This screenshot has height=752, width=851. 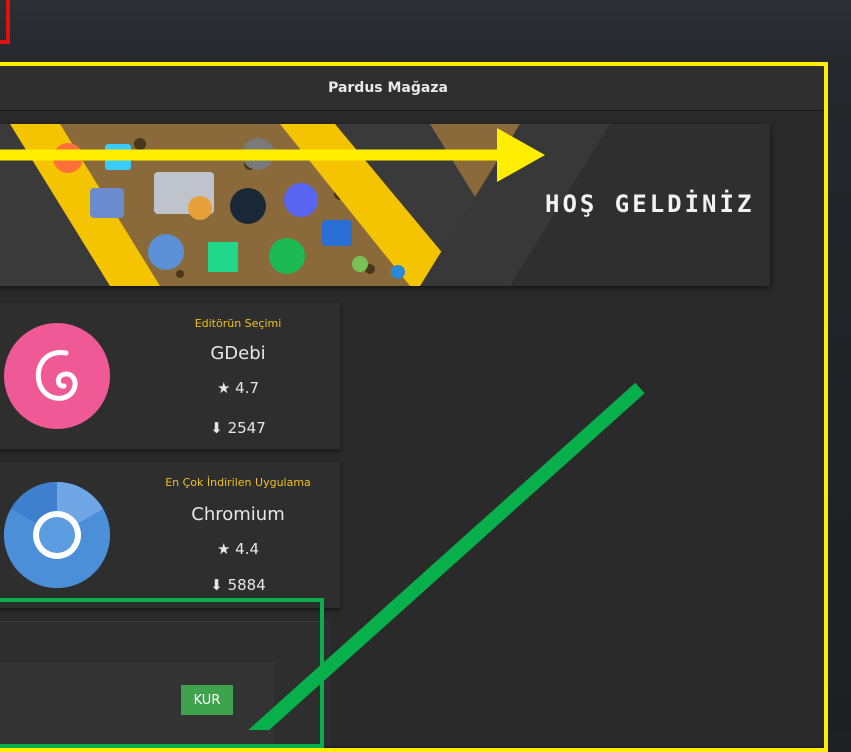 What do you see at coordinates (238, 514) in the screenshot?
I see `app-name: Chromium` at bounding box center [238, 514].